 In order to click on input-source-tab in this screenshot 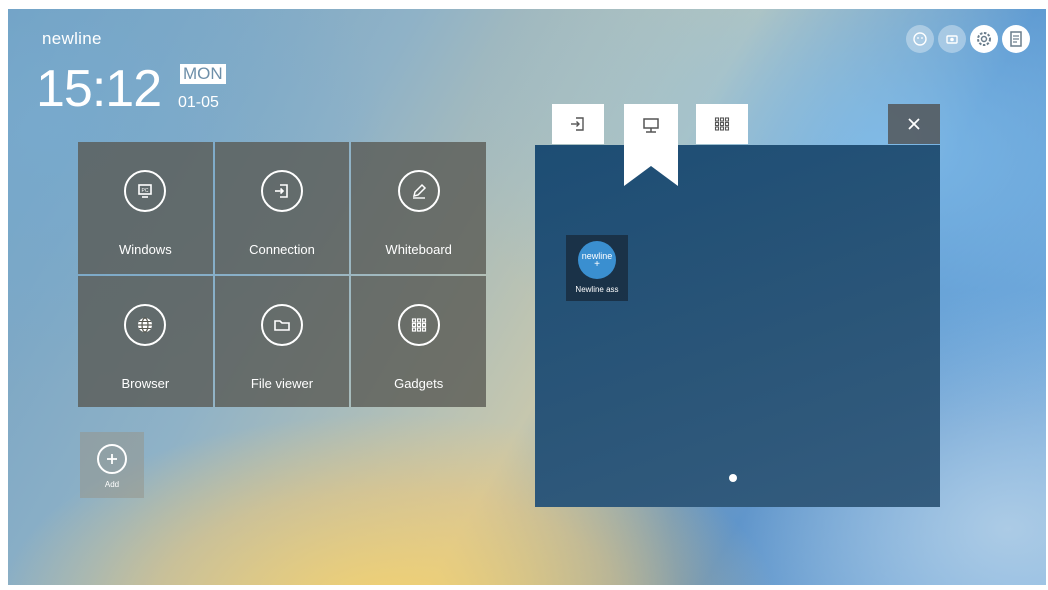, I will do `click(578, 124)`.